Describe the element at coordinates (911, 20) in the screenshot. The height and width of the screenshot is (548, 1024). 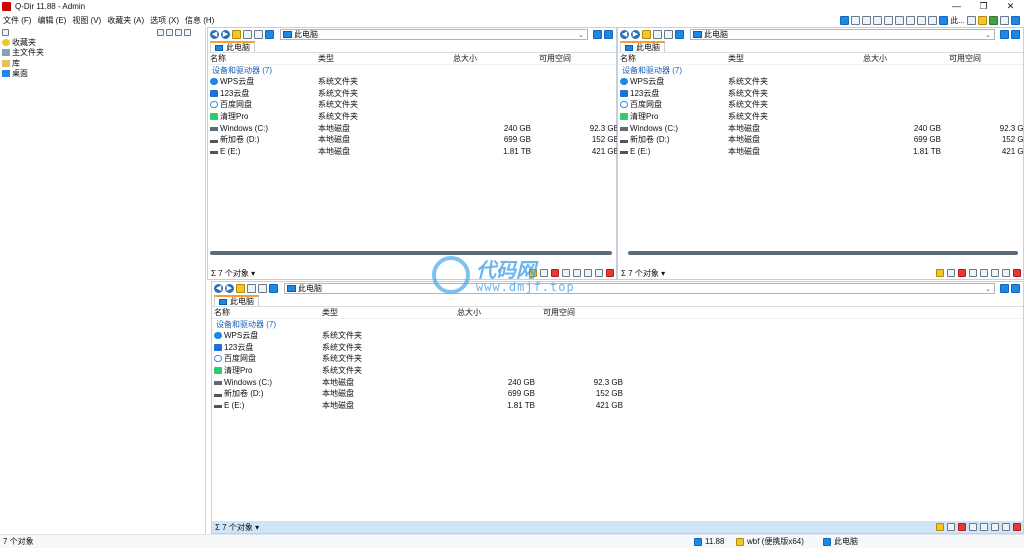
I see `layout-6-icon` at that location.